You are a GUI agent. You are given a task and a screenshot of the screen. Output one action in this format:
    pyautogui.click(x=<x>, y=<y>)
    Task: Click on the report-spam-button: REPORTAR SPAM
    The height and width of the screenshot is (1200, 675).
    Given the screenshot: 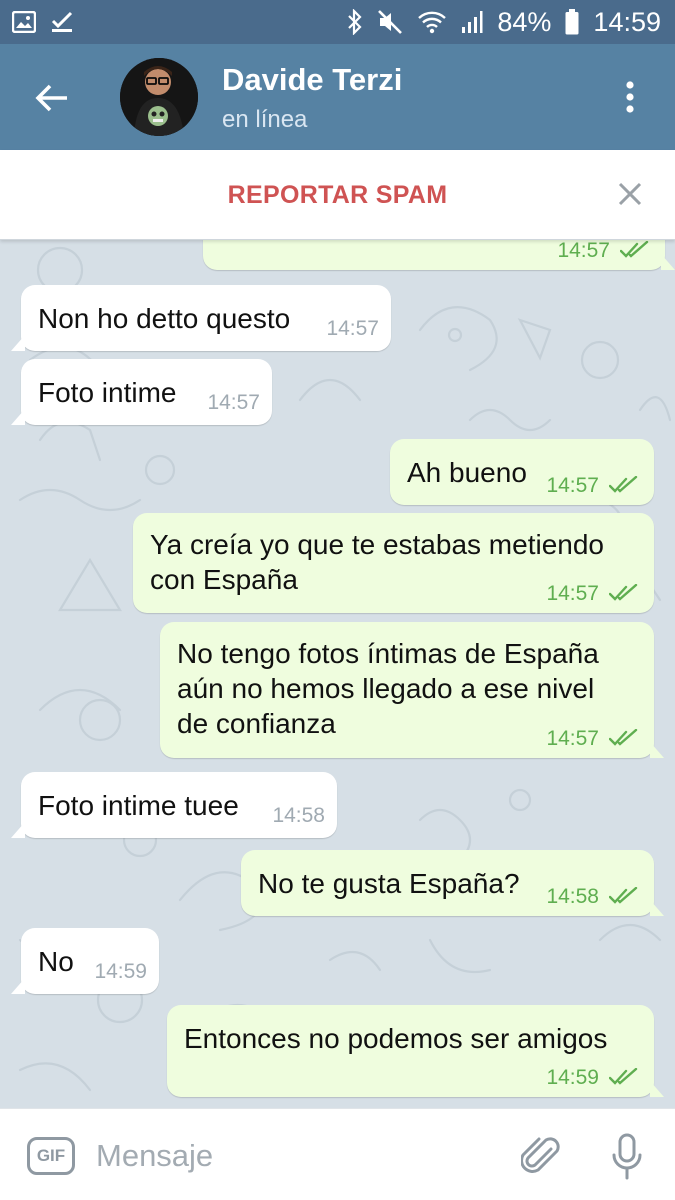 What is the action you would take?
    pyautogui.click(x=337, y=195)
    